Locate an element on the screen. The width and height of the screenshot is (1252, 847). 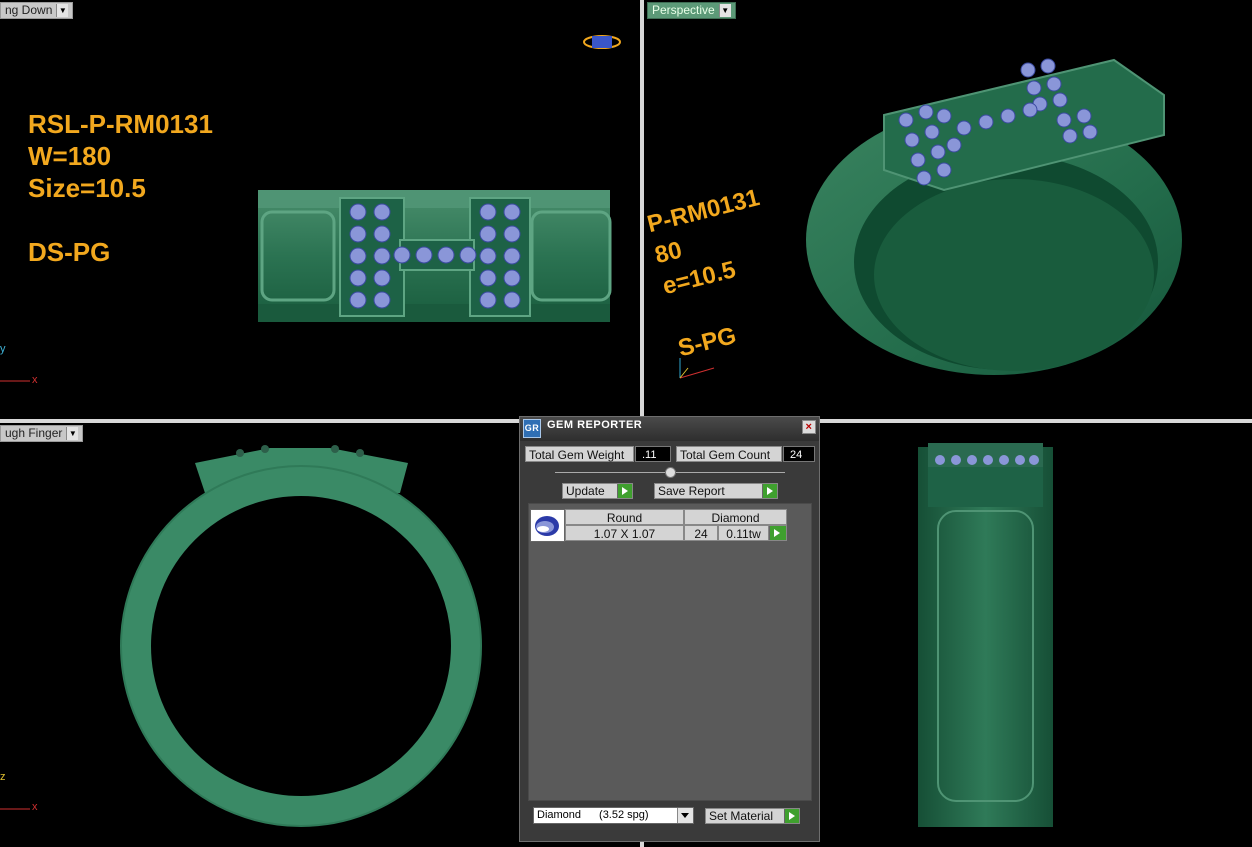
gem-shape-cell: Round is located at coordinates (624, 517).